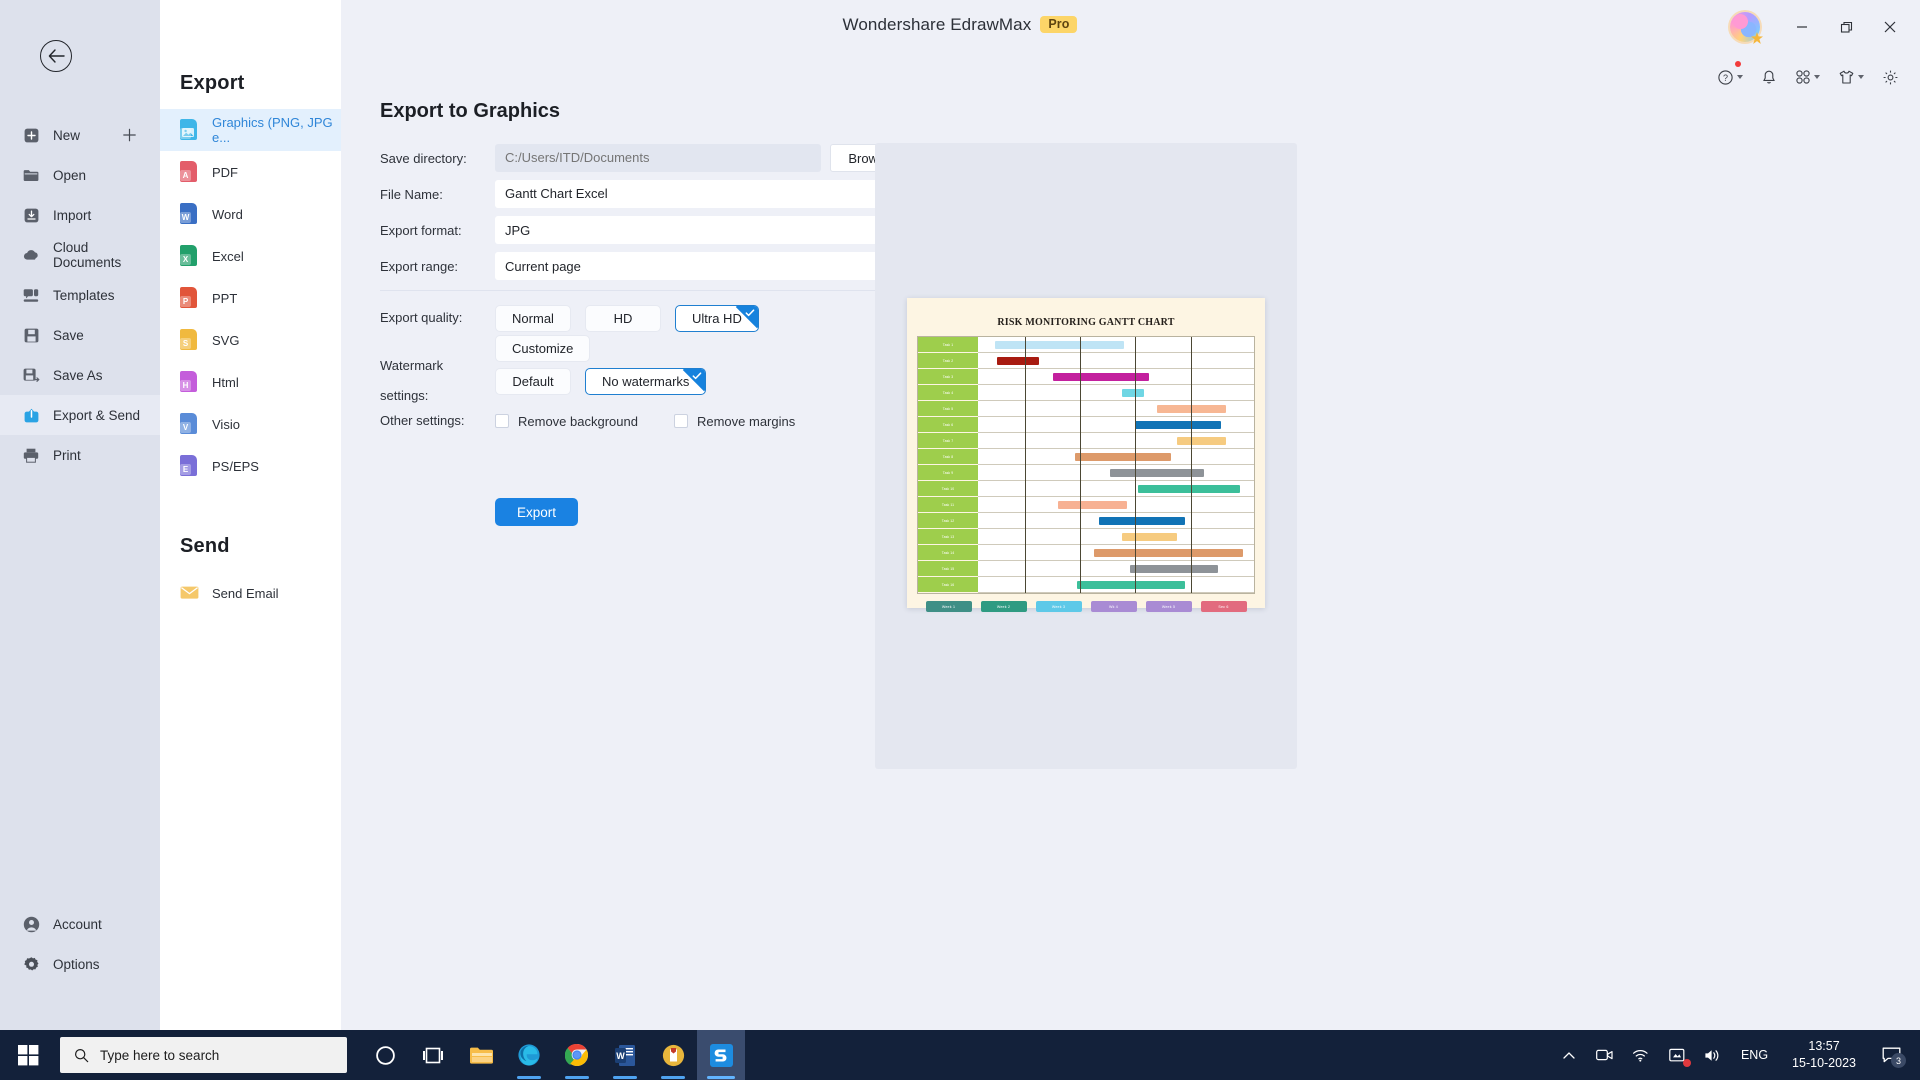 This screenshot has width=1920, height=1080. I want to click on task-view-icon, so click(433, 1055).